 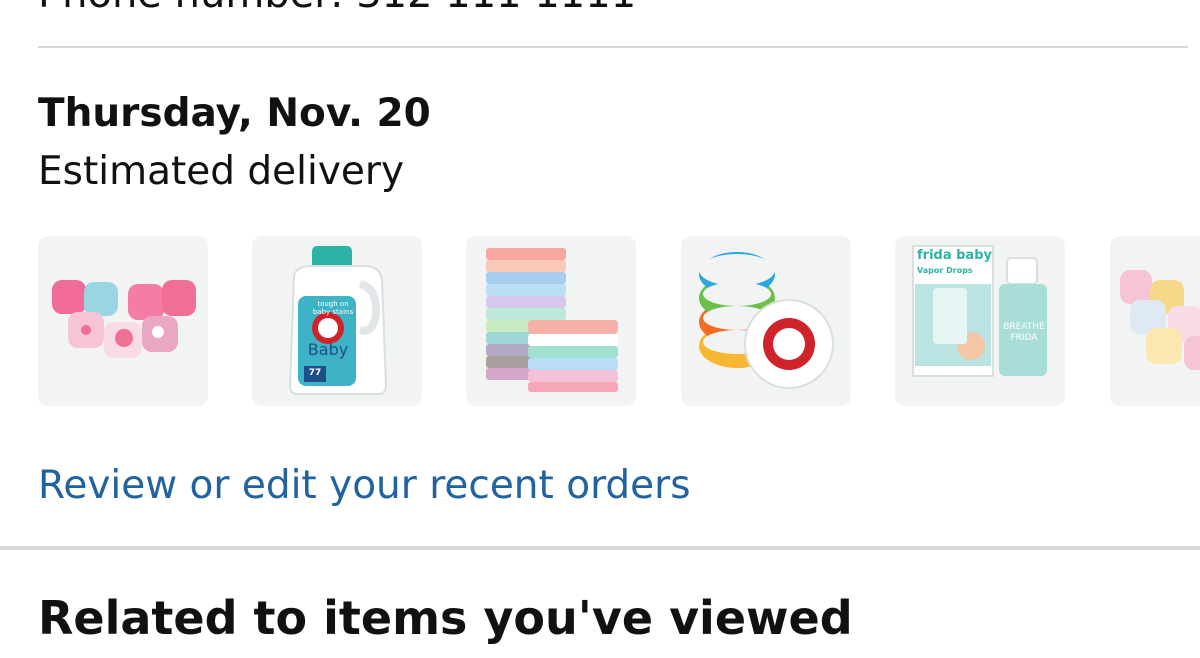 I want to click on delivery-label: Estimated delivery, so click(x=221, y=171).